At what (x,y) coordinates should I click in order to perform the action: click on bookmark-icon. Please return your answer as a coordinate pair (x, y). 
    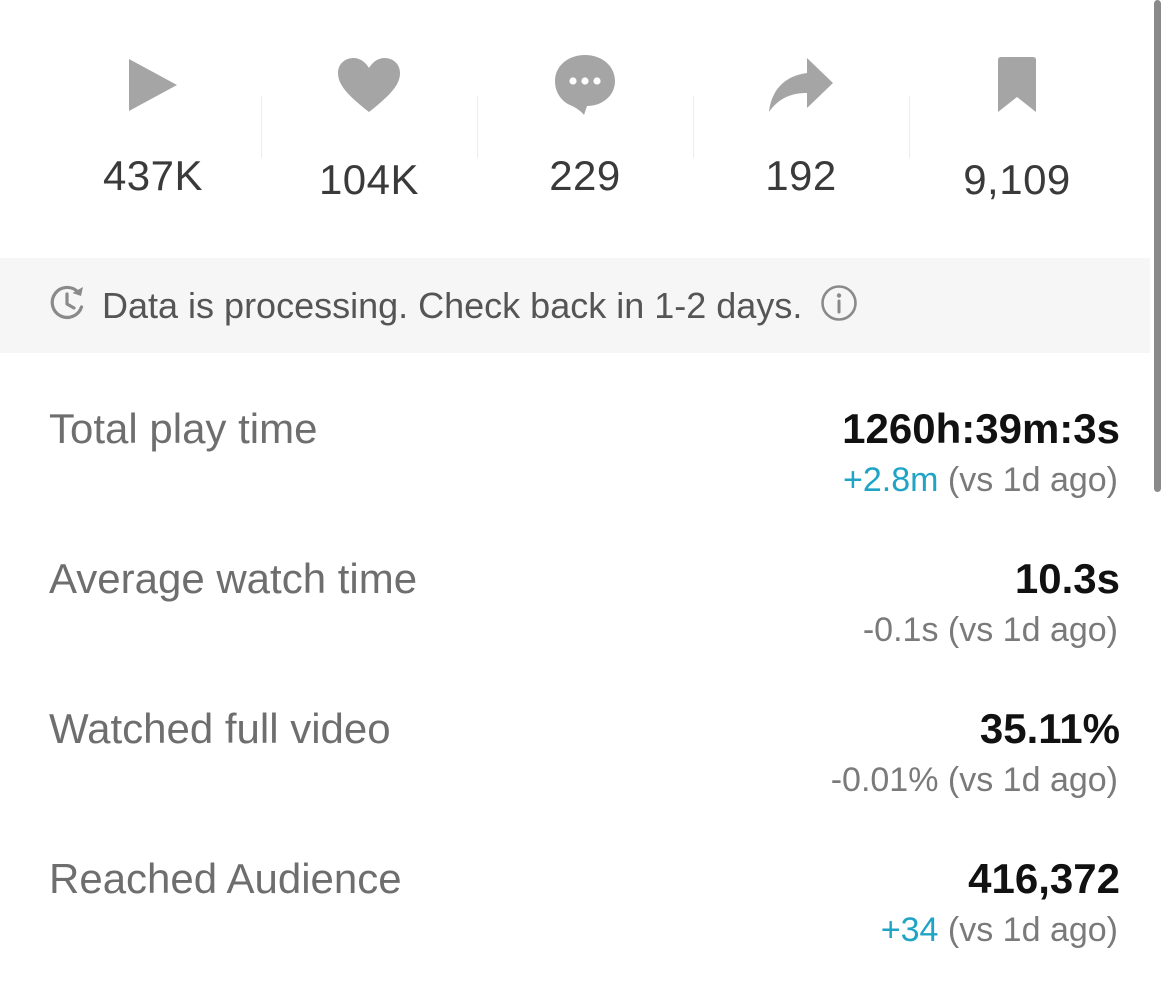
    Looking at the image, I should click on (1017, 85).